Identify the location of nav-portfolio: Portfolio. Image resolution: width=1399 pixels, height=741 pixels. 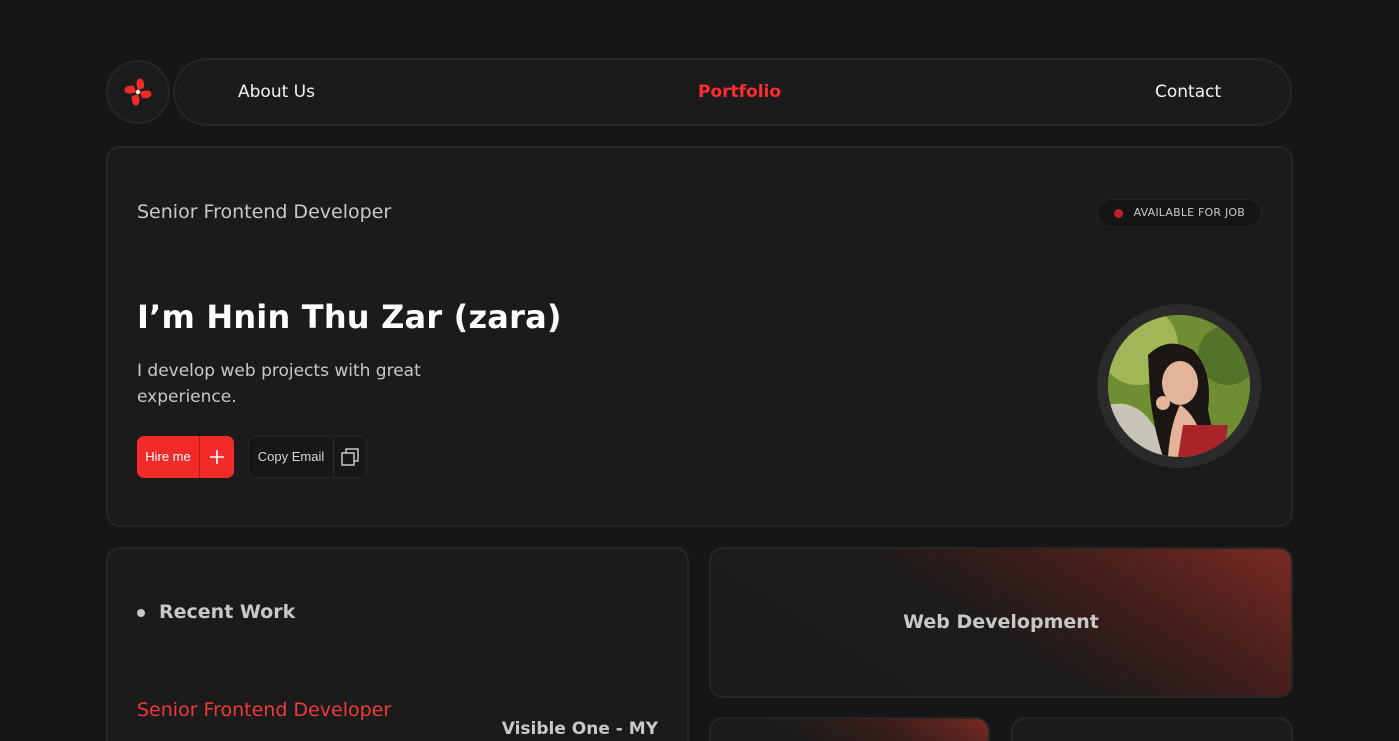
(739, 92).